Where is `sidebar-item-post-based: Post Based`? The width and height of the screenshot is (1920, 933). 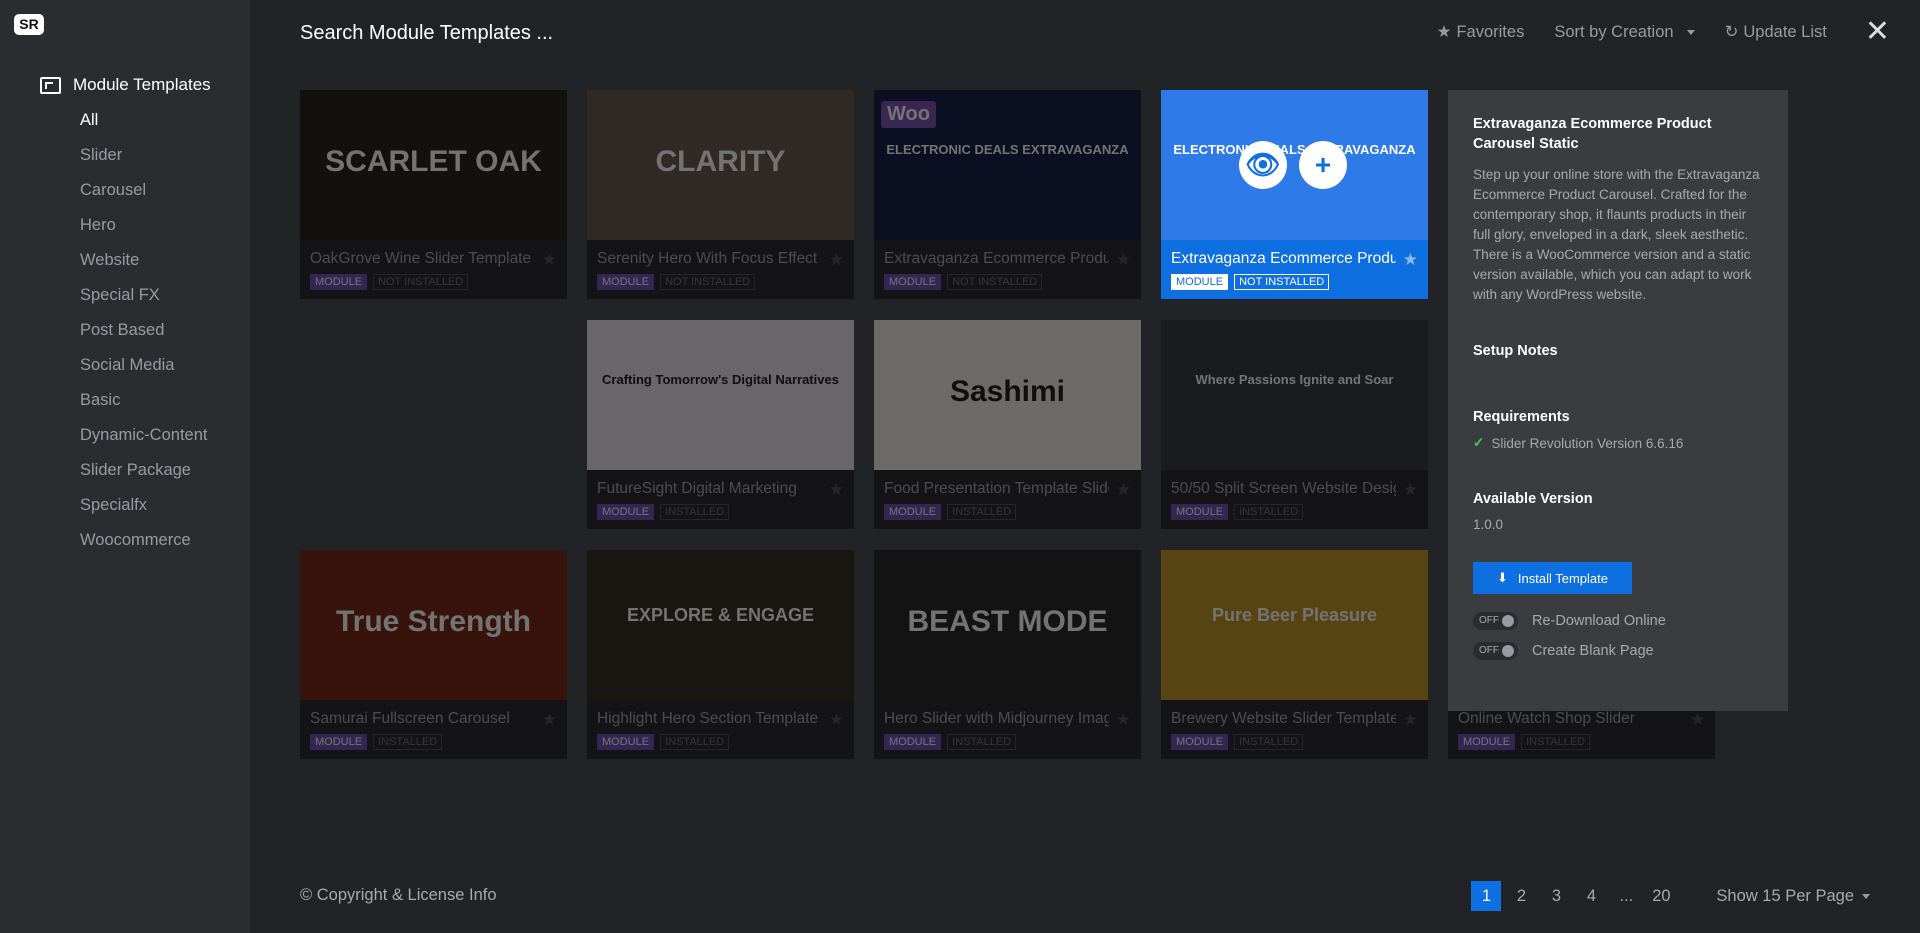
sidebar-item-post-based: Post Based is located at coordinates (143, 334).